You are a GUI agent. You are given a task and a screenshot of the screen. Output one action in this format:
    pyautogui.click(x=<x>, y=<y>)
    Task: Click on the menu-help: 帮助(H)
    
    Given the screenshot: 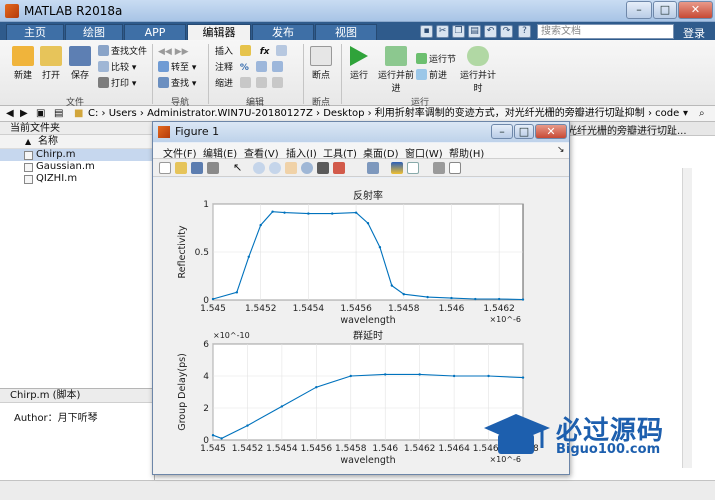 What is the action you would take?
    pyautogui.click(x=466, y=152)
    